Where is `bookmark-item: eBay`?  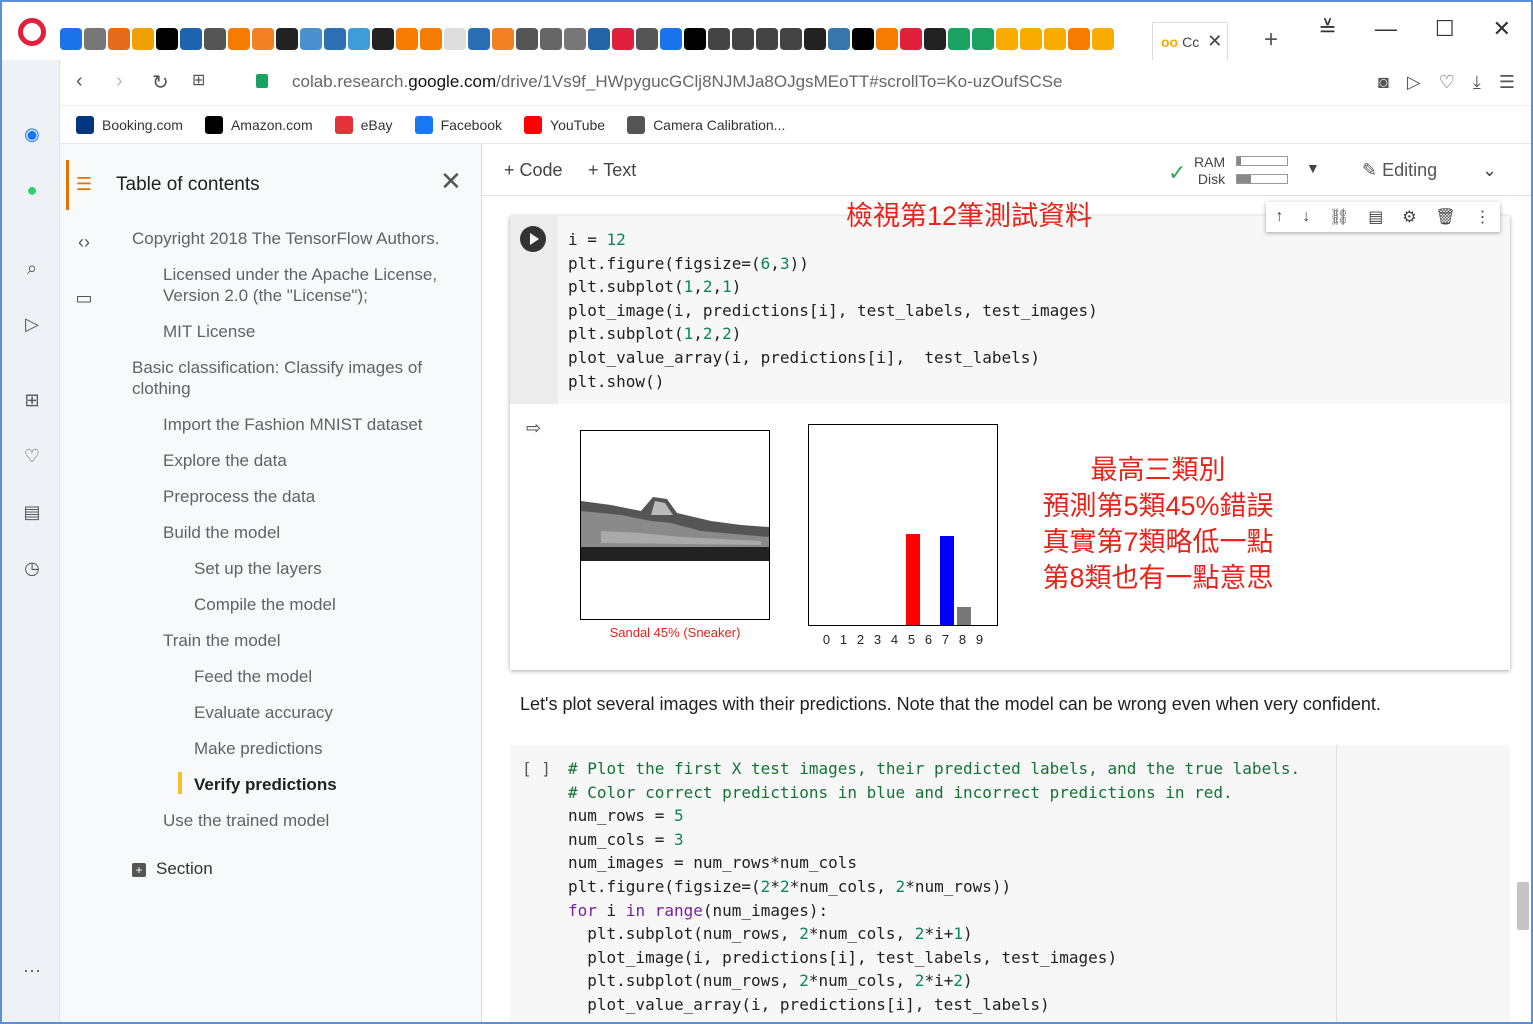 bookmark-item: eBay is located at coordinates (363, 124).